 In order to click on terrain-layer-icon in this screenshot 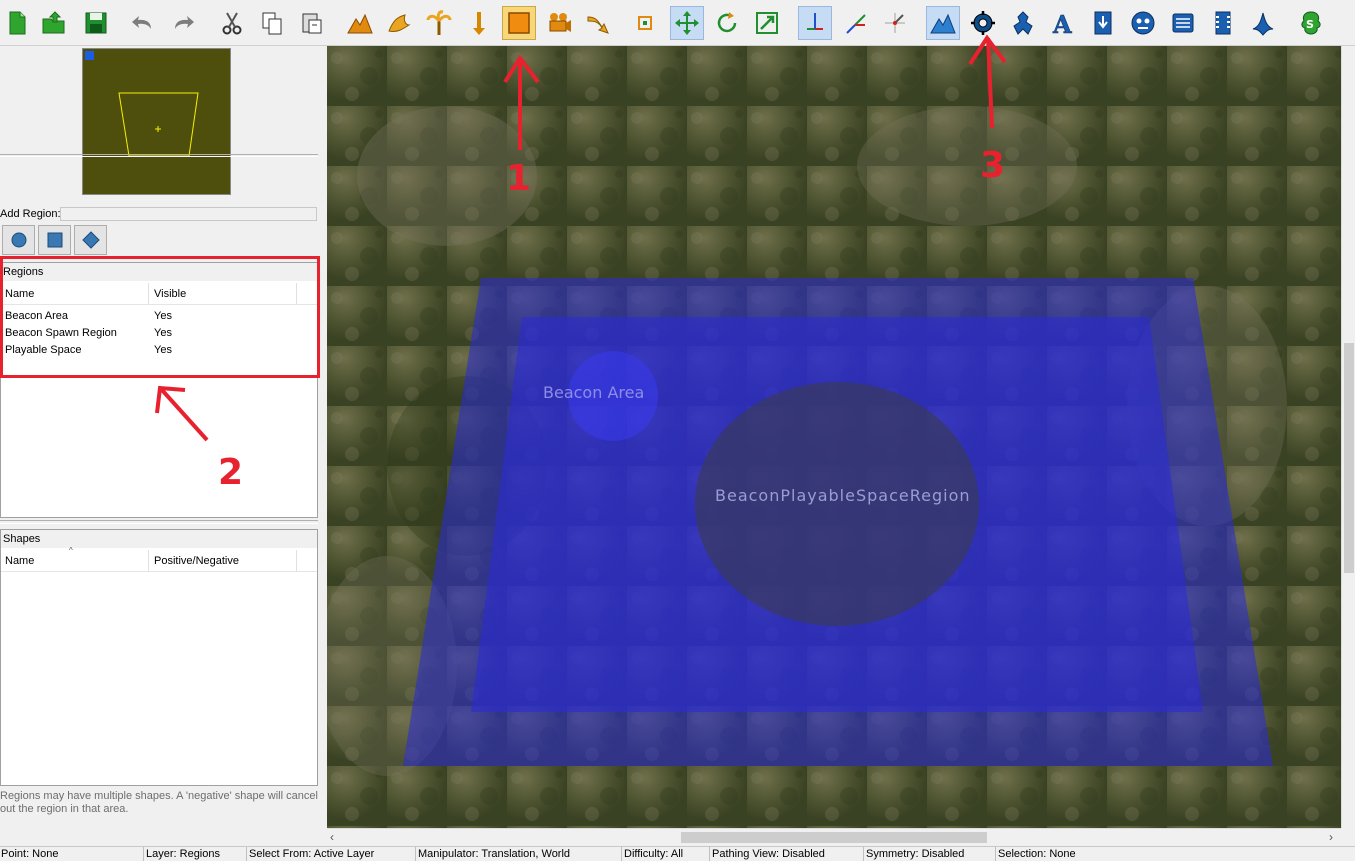, I will do `click(360, 23)`.